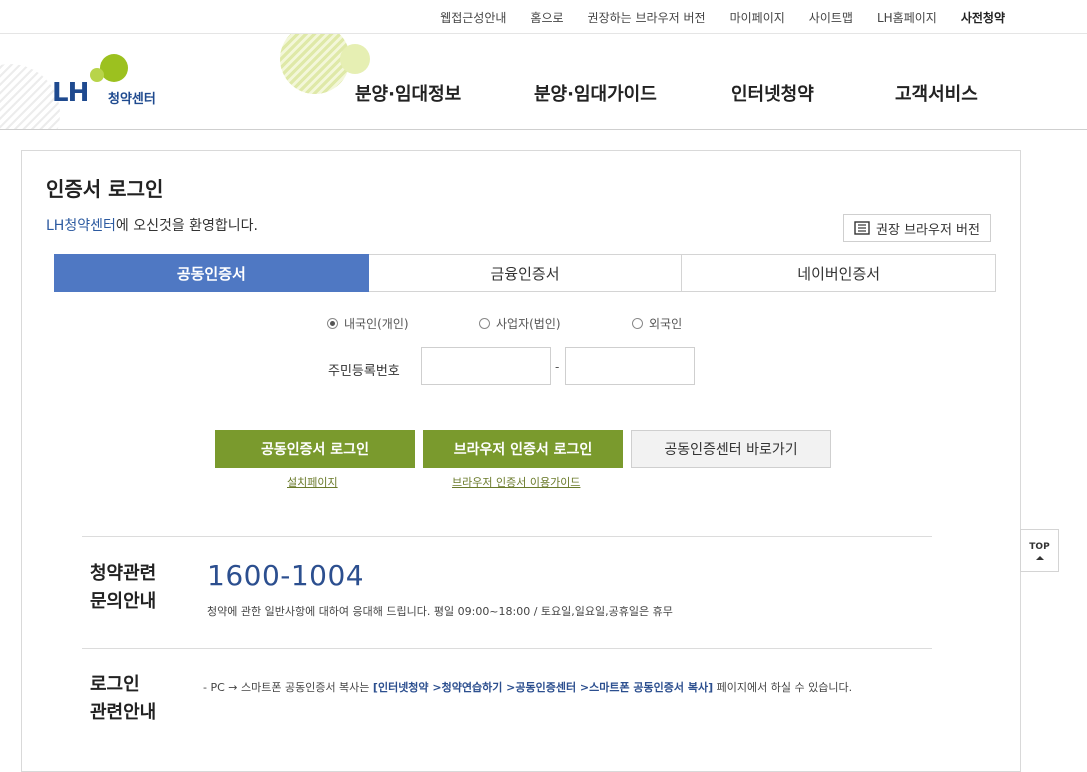 The height and width of the screenshot is (772, 1087). I want to click on resident-number-back-input, so click(630, 366).